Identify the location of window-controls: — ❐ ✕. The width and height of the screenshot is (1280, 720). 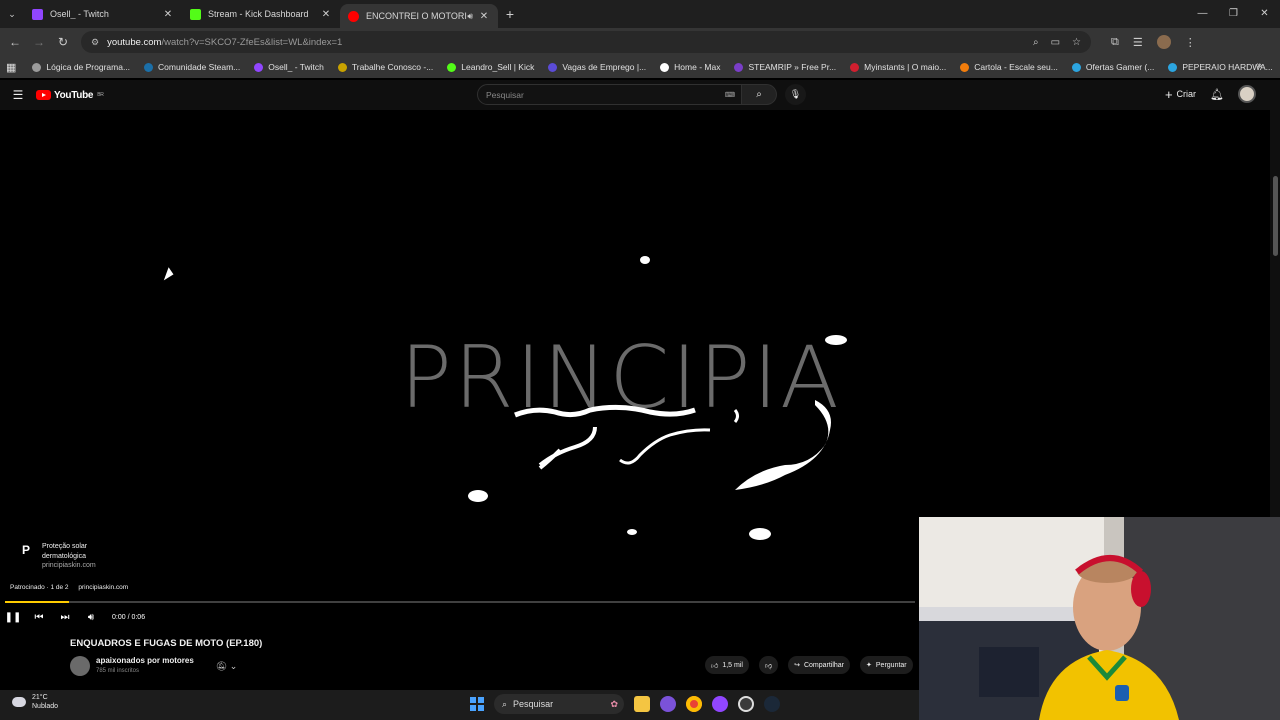
(1233, 14).